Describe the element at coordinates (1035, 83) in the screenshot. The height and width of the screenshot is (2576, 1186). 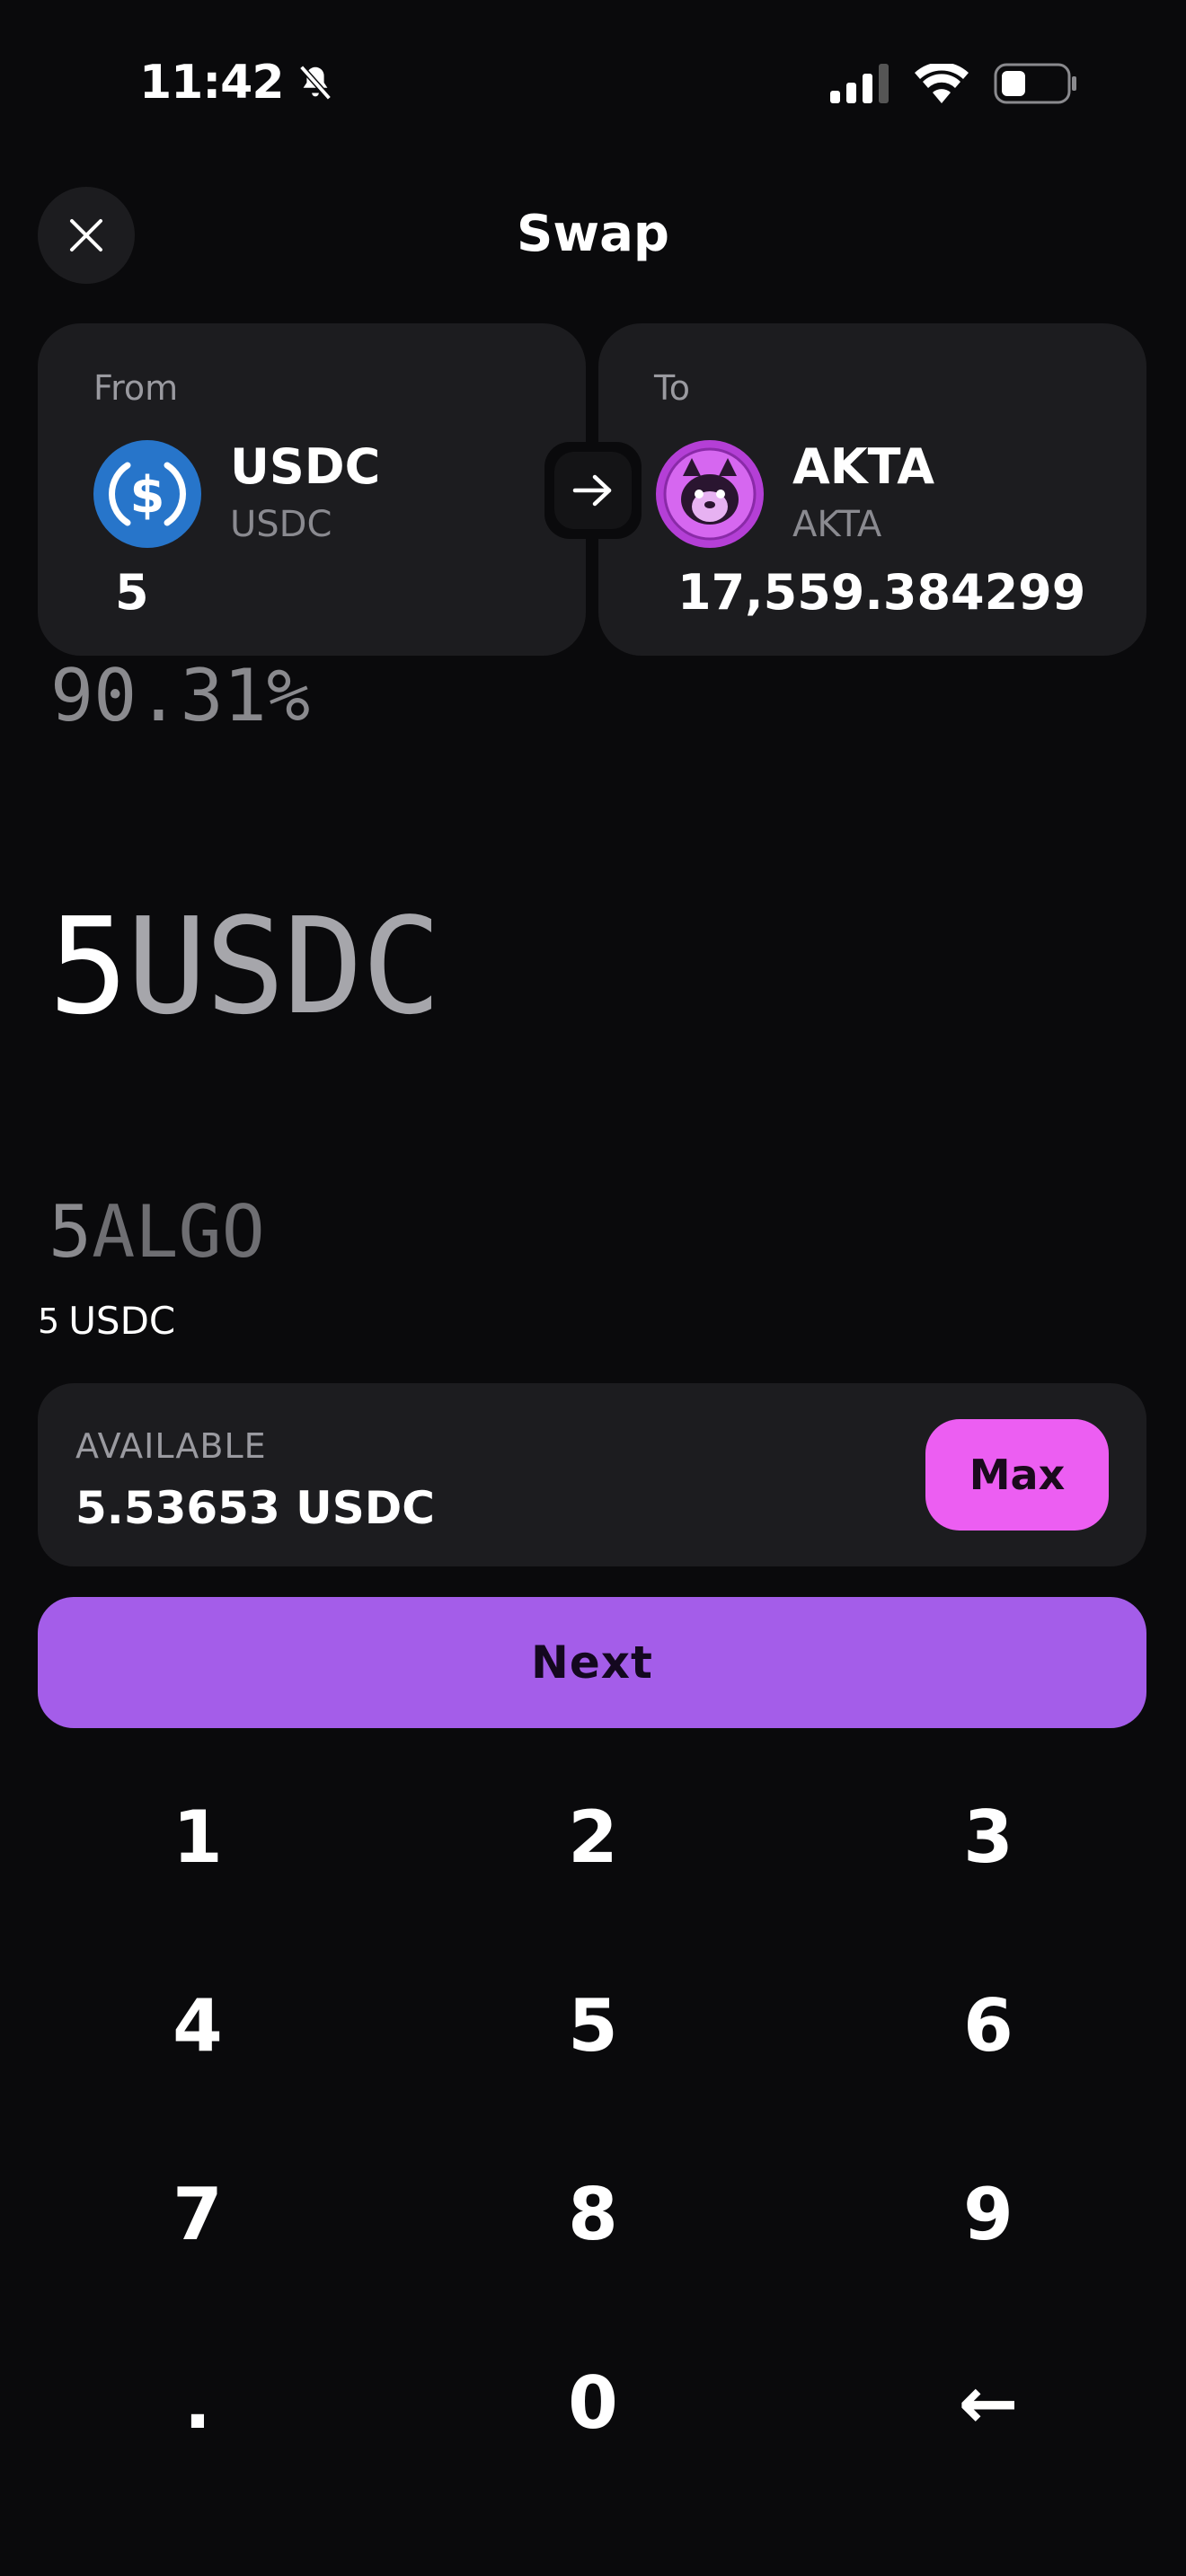
I see `battery-icon` at that location.